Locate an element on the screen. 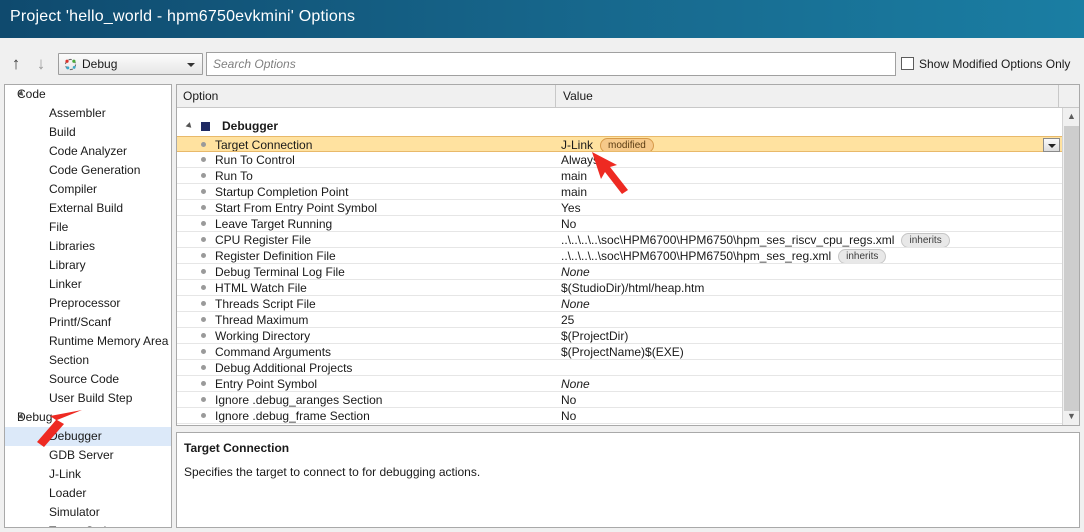 Image resolution: width=1084 pixels, height=532 pixels. sidebar-item-assembler: Assembler is located at coordinates (88, 113).